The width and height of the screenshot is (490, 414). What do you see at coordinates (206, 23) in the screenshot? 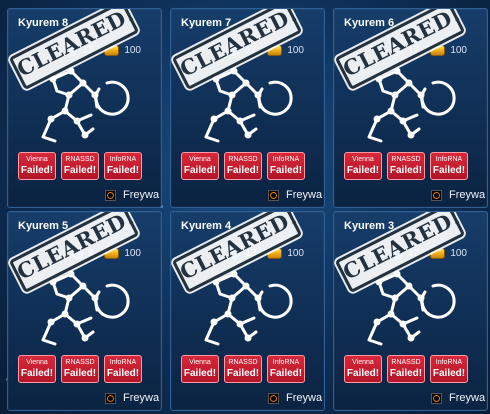
I see `puzzle-title: Kyurem 7` at bounding box center [206, 23].